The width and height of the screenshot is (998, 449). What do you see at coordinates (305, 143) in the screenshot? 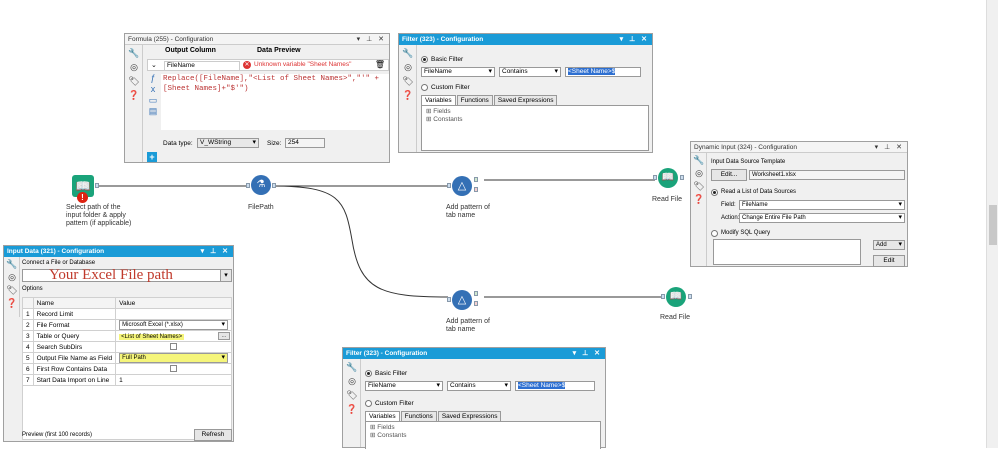
I see `size-field: 254` at bounding box center [305, 143].